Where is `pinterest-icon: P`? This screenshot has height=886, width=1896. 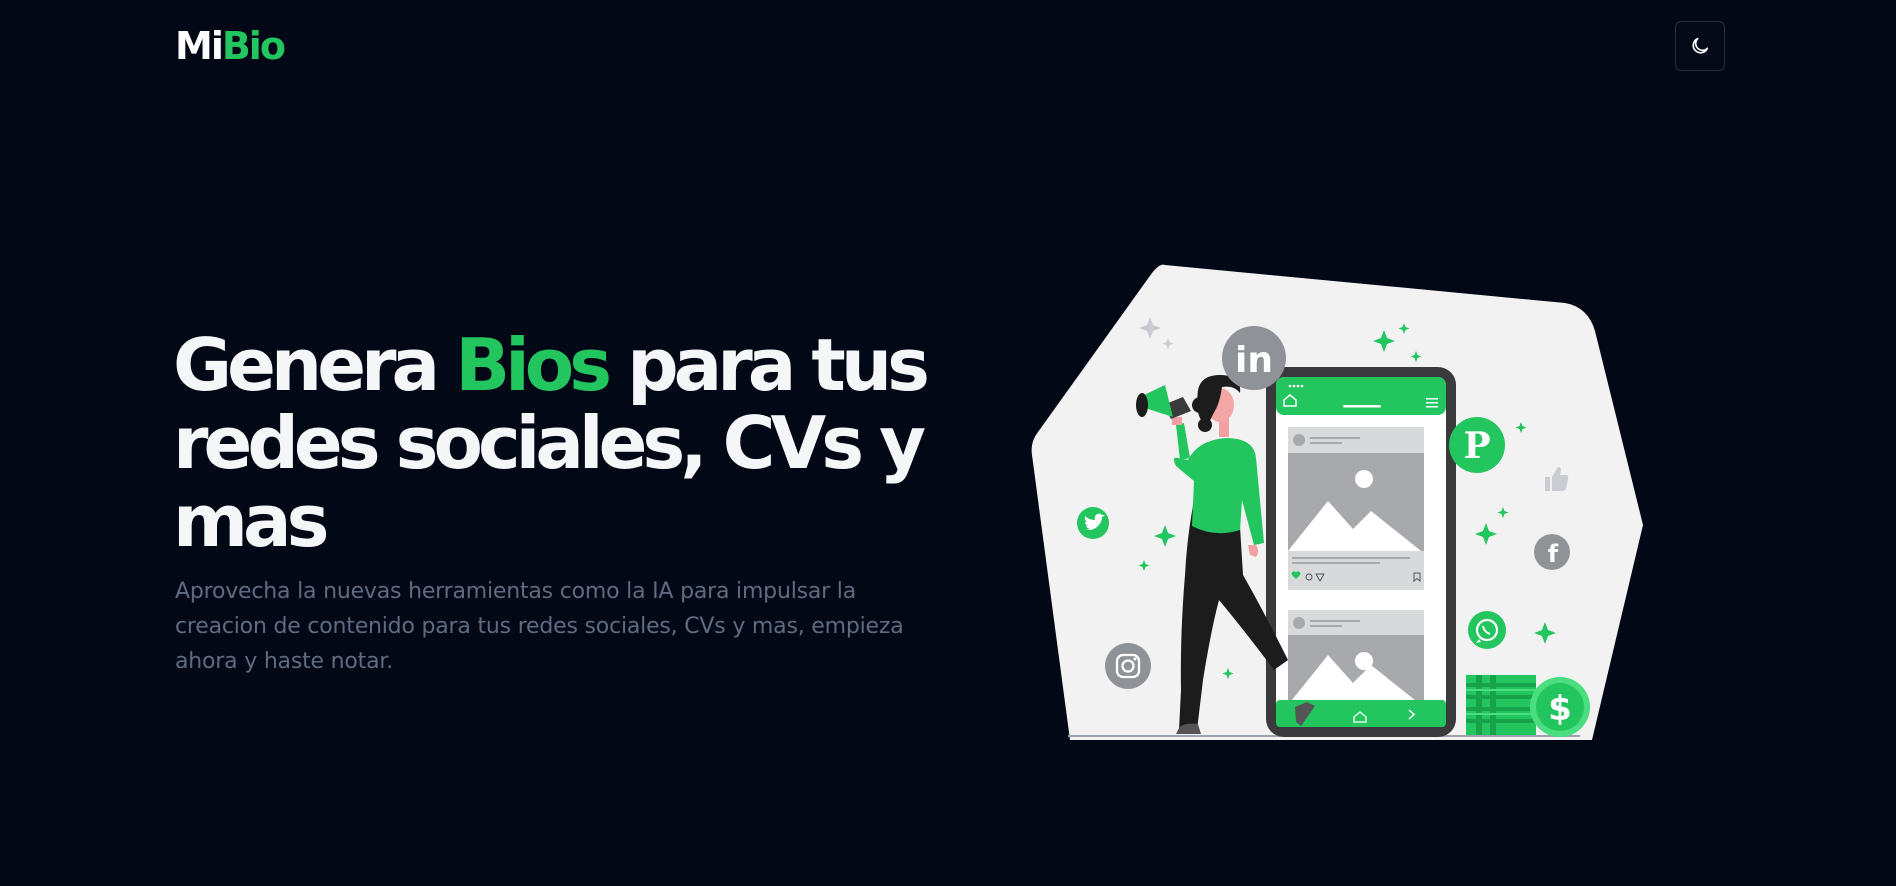
pinterest-icon: P is located at coordinates (1477, 445).